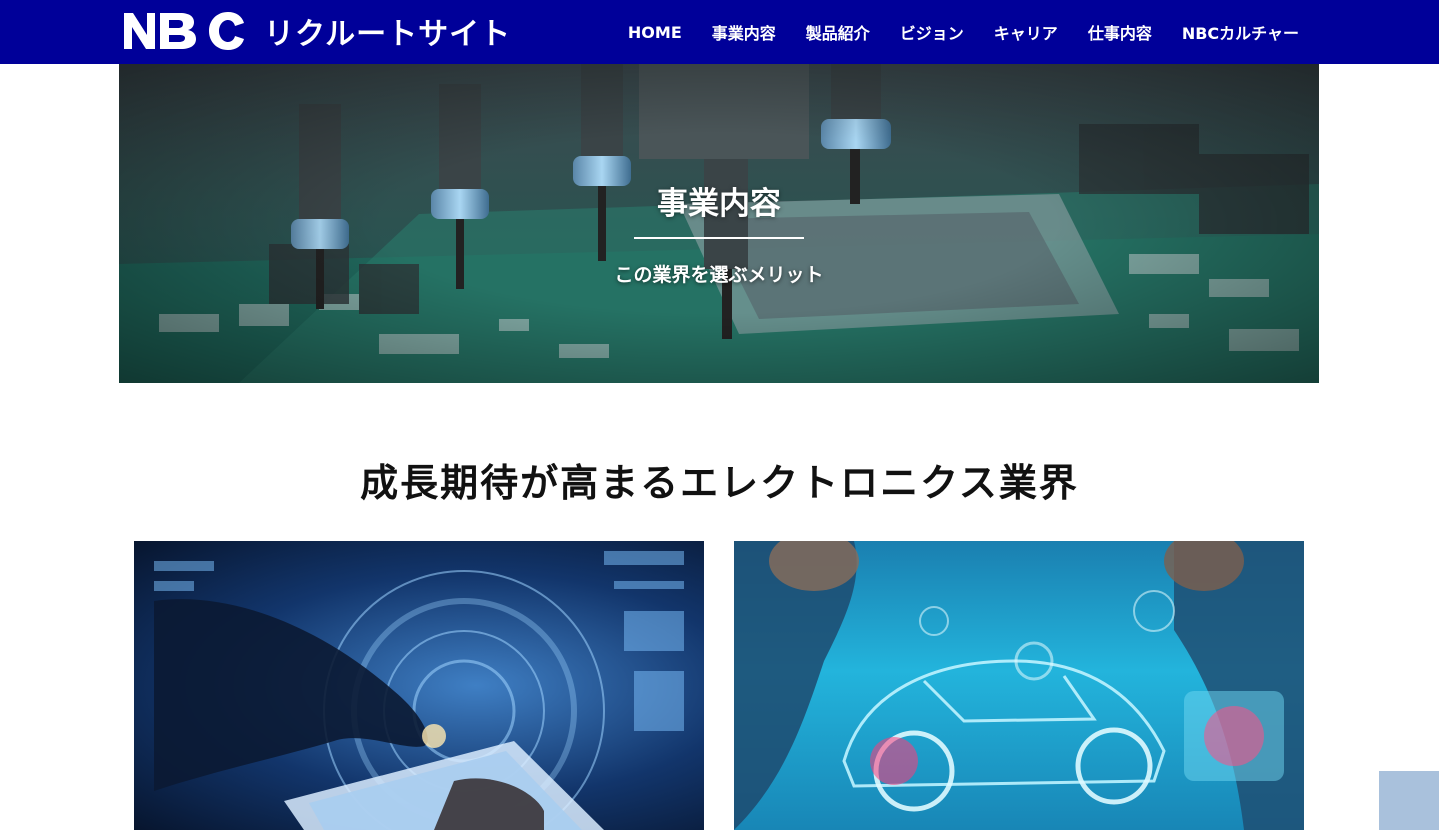 This screenshot has height=830, width=1439. I want to click on card-image-hologram-car, so click(1019, 685).